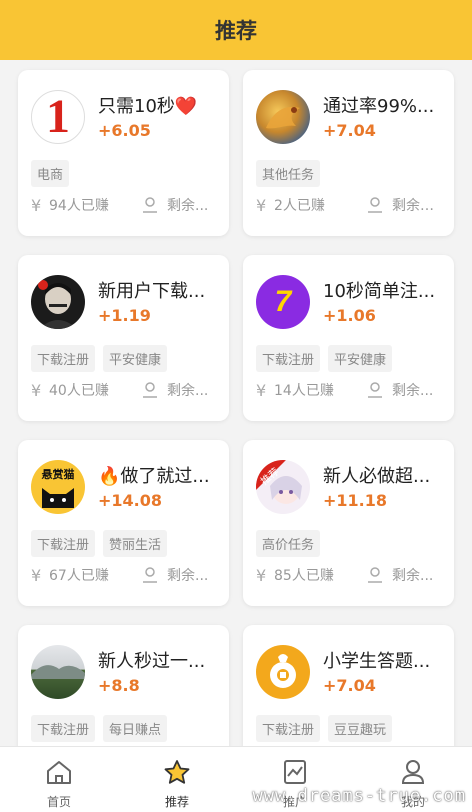  I want to click on tab-label: 首页, so click(58, 802).